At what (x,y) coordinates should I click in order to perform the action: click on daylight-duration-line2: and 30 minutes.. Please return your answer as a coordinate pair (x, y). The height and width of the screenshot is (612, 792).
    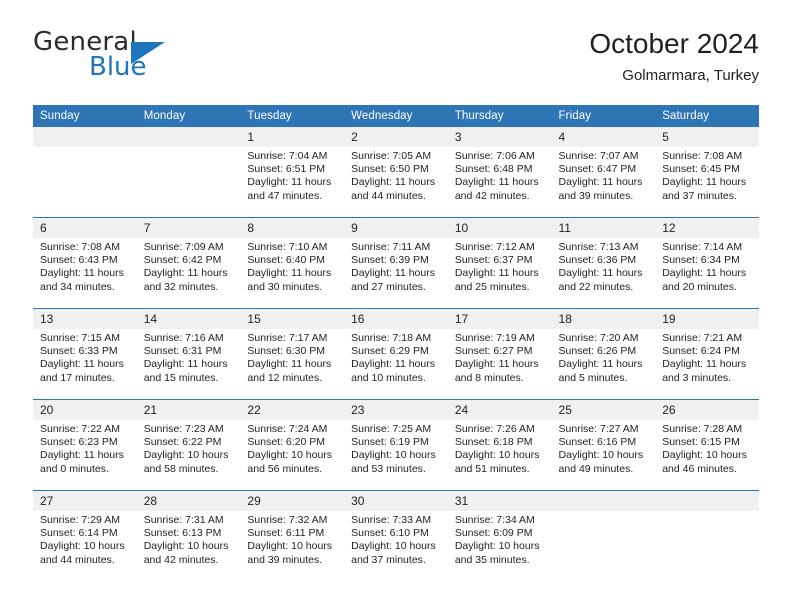
    Looking at the image, I should click on (285, 286).